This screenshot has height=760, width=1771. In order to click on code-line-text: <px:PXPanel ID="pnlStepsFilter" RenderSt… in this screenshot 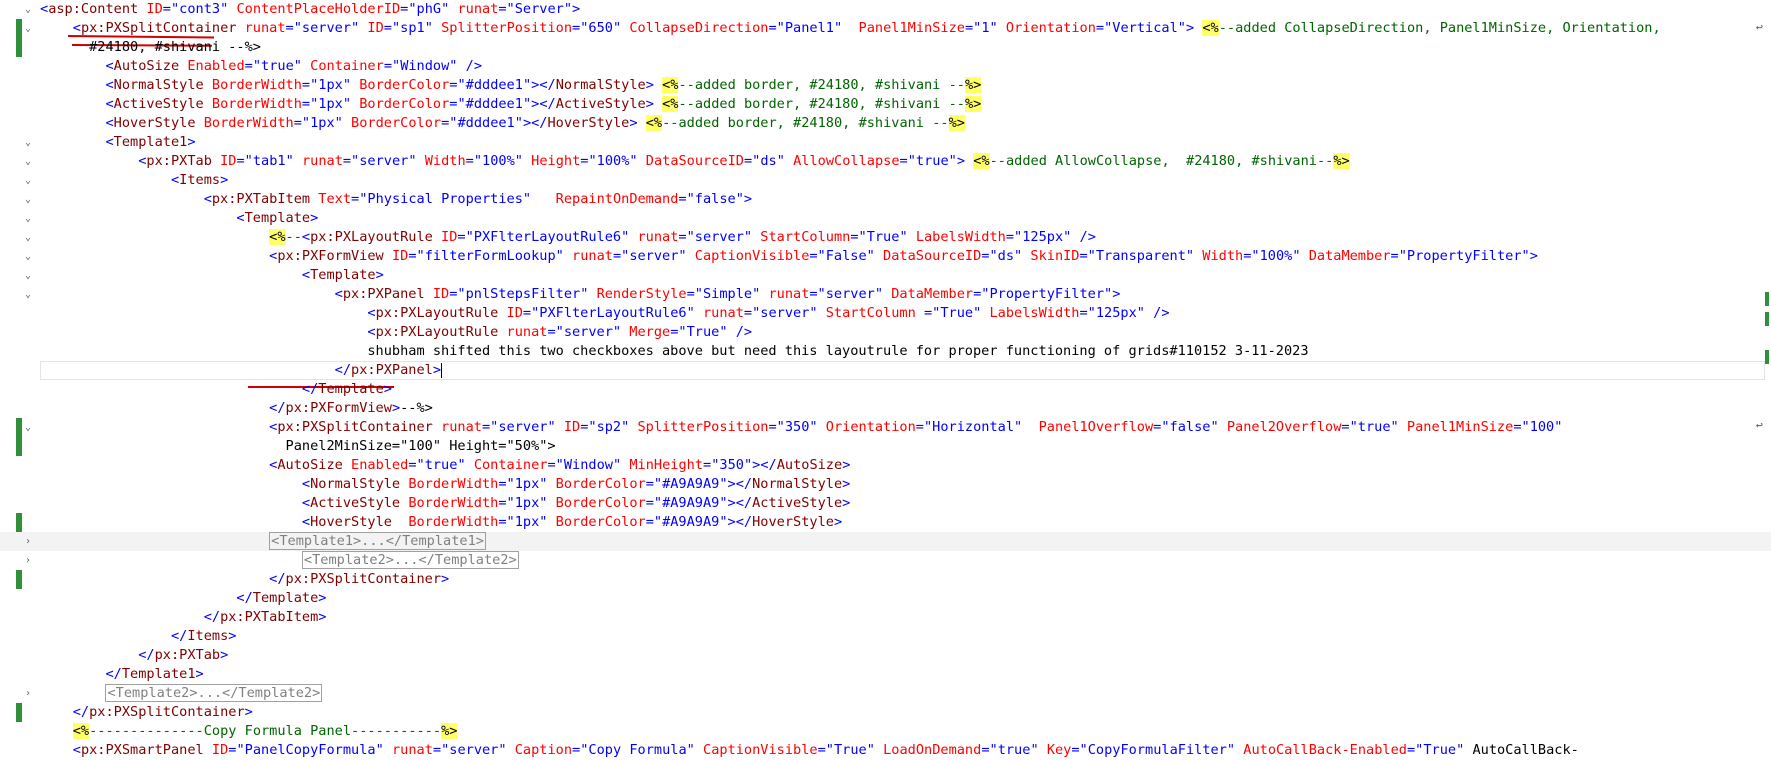, I will do `click(727, 294)`.